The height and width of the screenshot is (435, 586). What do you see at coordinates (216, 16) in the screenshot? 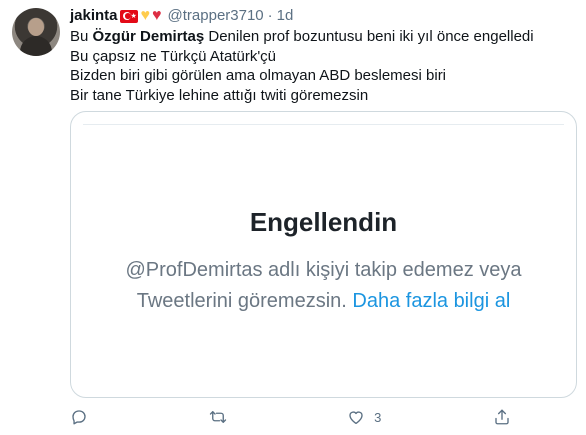
I see `user-handle: @trapper3710` at bounding box center [216, 16].